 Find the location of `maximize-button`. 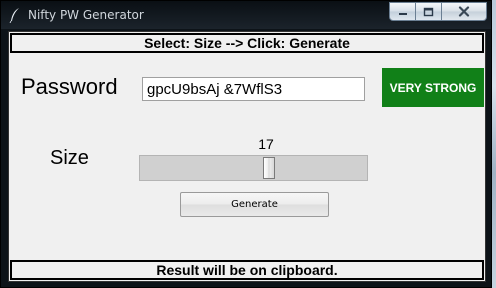

maximize-button is located at coordinates (429, 11).